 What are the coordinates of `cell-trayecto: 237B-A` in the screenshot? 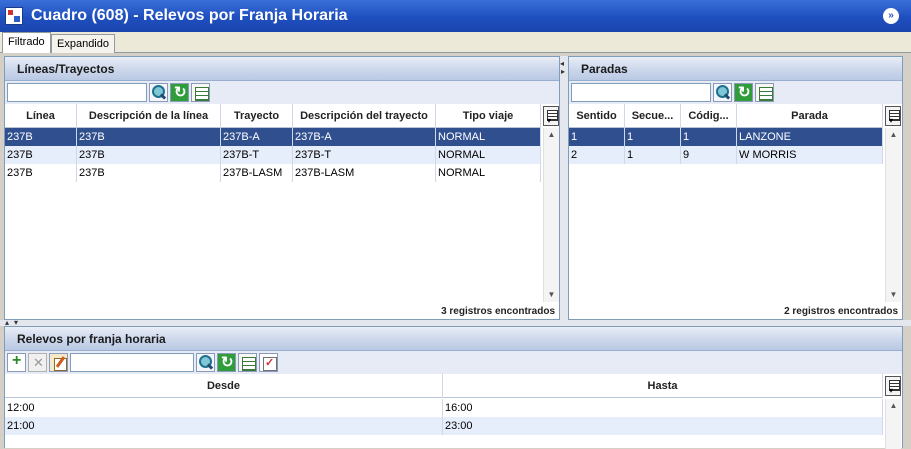 It's located at (257, 137).